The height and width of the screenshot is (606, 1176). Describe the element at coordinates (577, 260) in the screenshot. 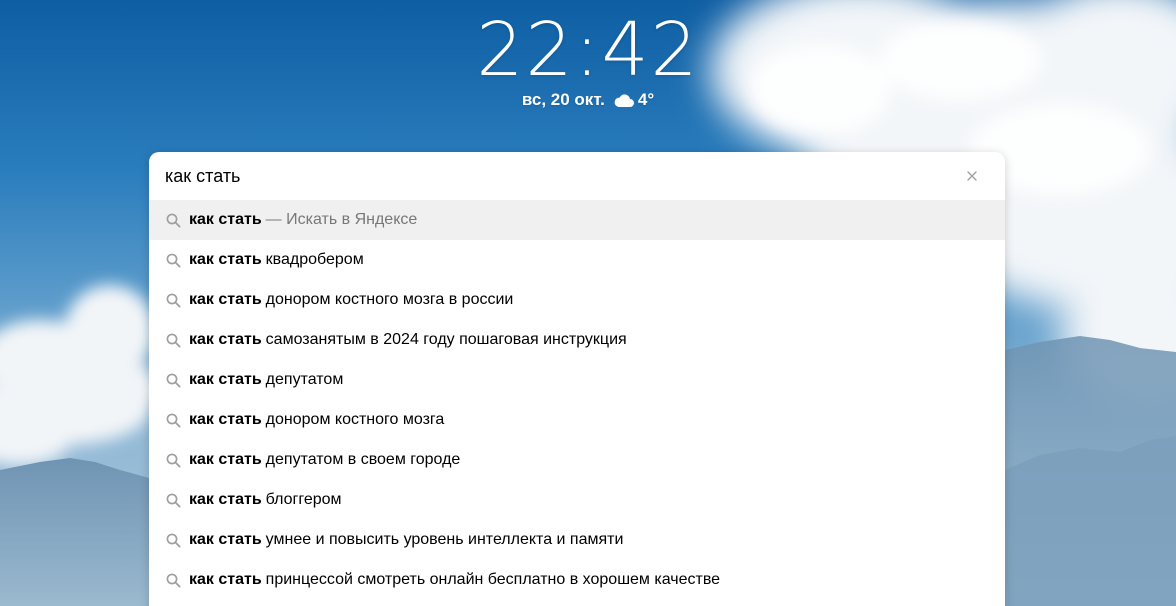

I see `suggestion-item: как стать квадробером` at that location.